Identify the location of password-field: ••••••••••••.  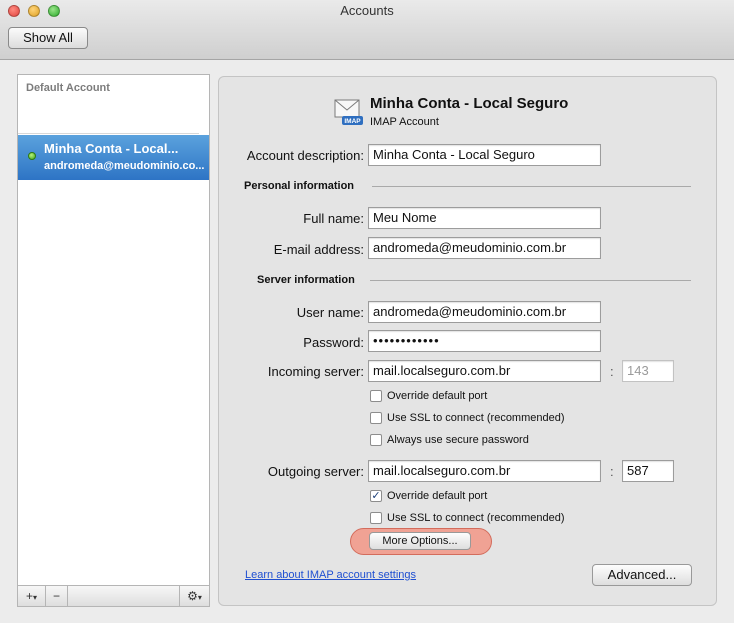
(484, 341).